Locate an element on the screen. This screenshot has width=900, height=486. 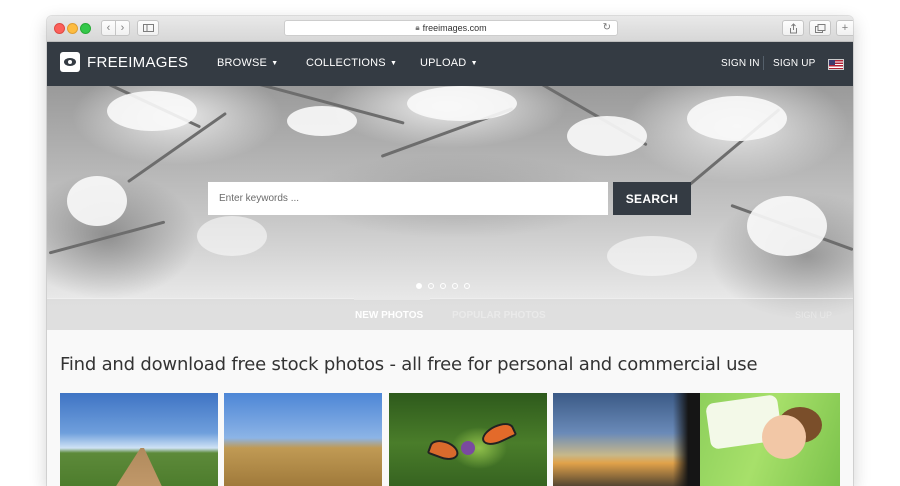
close-window-button is located at coordinates (59, 28).